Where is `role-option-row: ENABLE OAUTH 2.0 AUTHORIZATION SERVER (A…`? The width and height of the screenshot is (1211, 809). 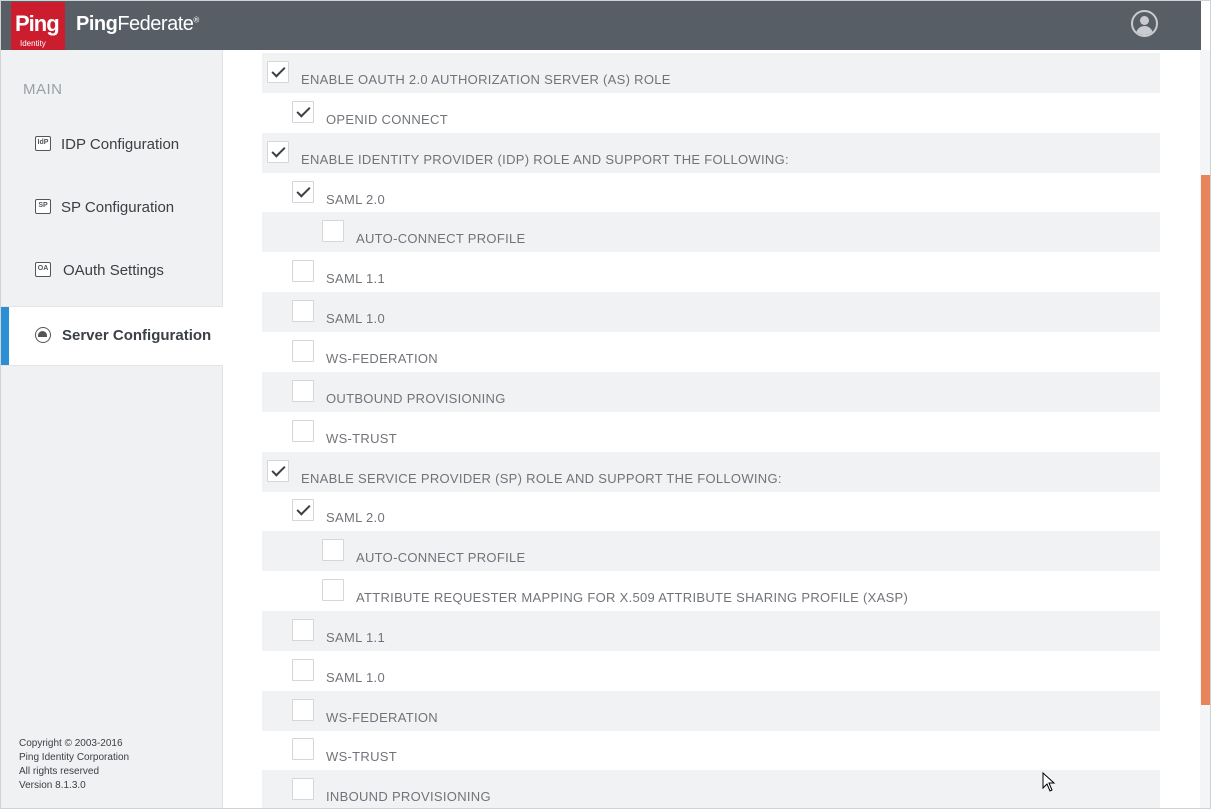
role-option-row: ENABLE OAUTH 2.0 AUTHORIZATION SERVER (A… is located at coordinates (711, 73).